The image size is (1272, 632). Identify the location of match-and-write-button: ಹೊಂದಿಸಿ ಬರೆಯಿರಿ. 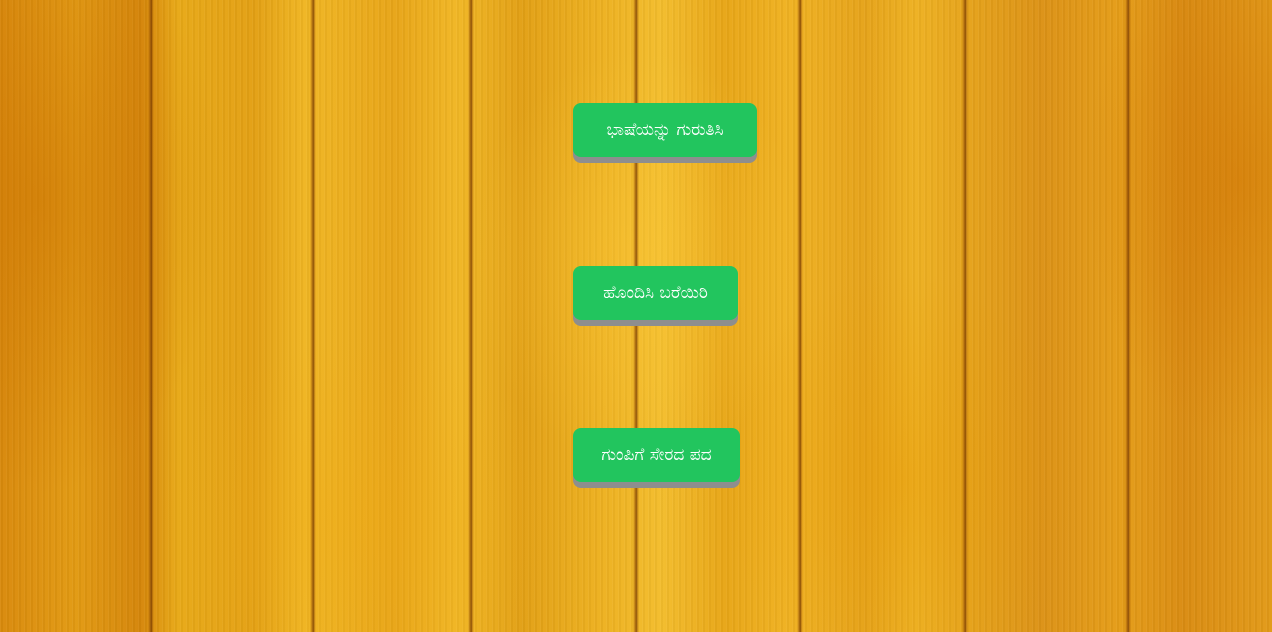
(655, 293).